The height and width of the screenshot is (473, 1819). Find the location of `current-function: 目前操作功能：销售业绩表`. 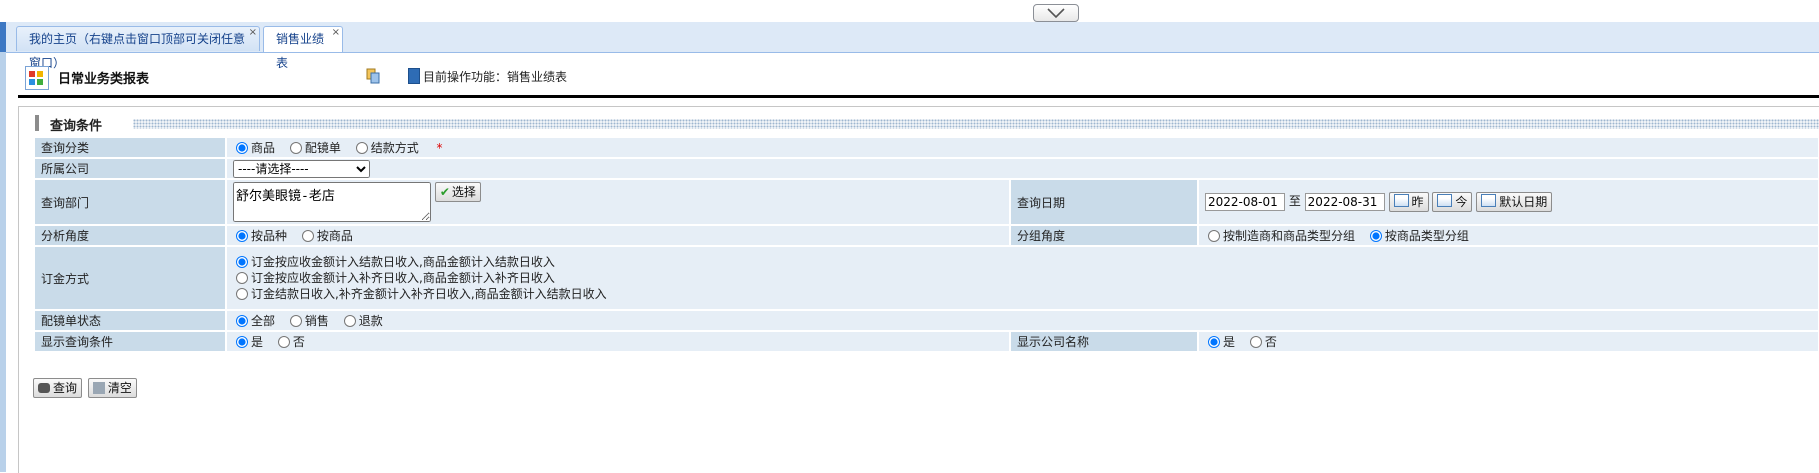

current-function: 目前操作功能：销售业绩表 is located at coordinates (487, 76).